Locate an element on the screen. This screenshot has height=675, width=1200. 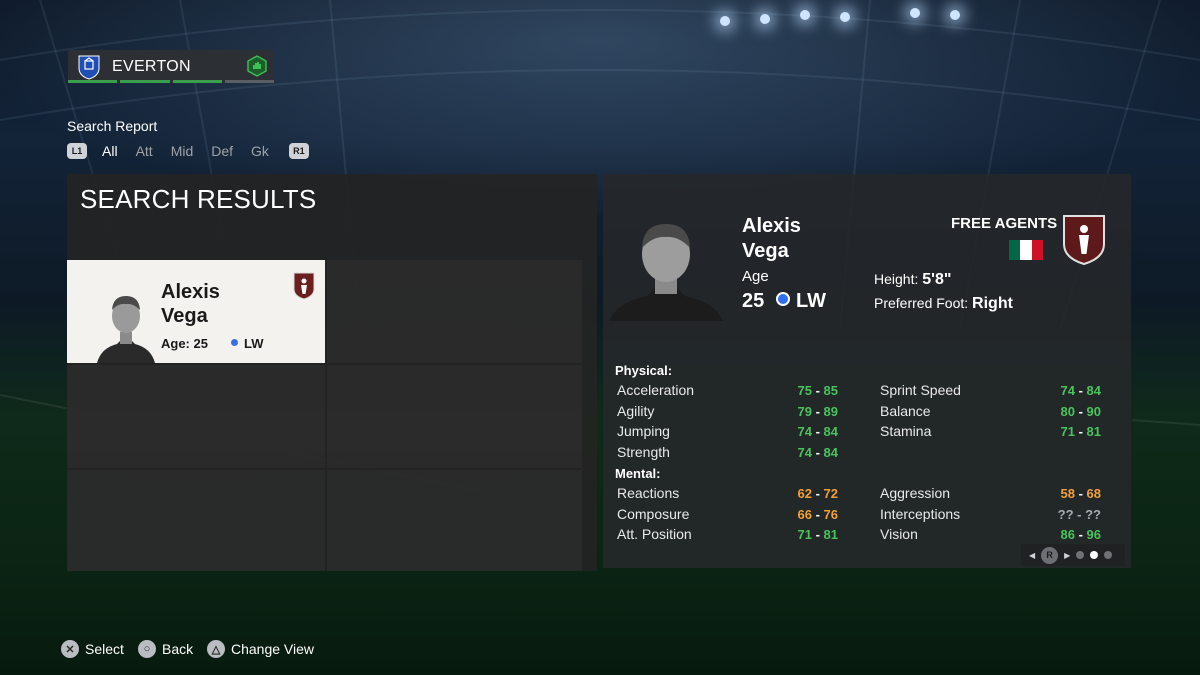
attribute-high: 81 is located at coordinates (830, 535).